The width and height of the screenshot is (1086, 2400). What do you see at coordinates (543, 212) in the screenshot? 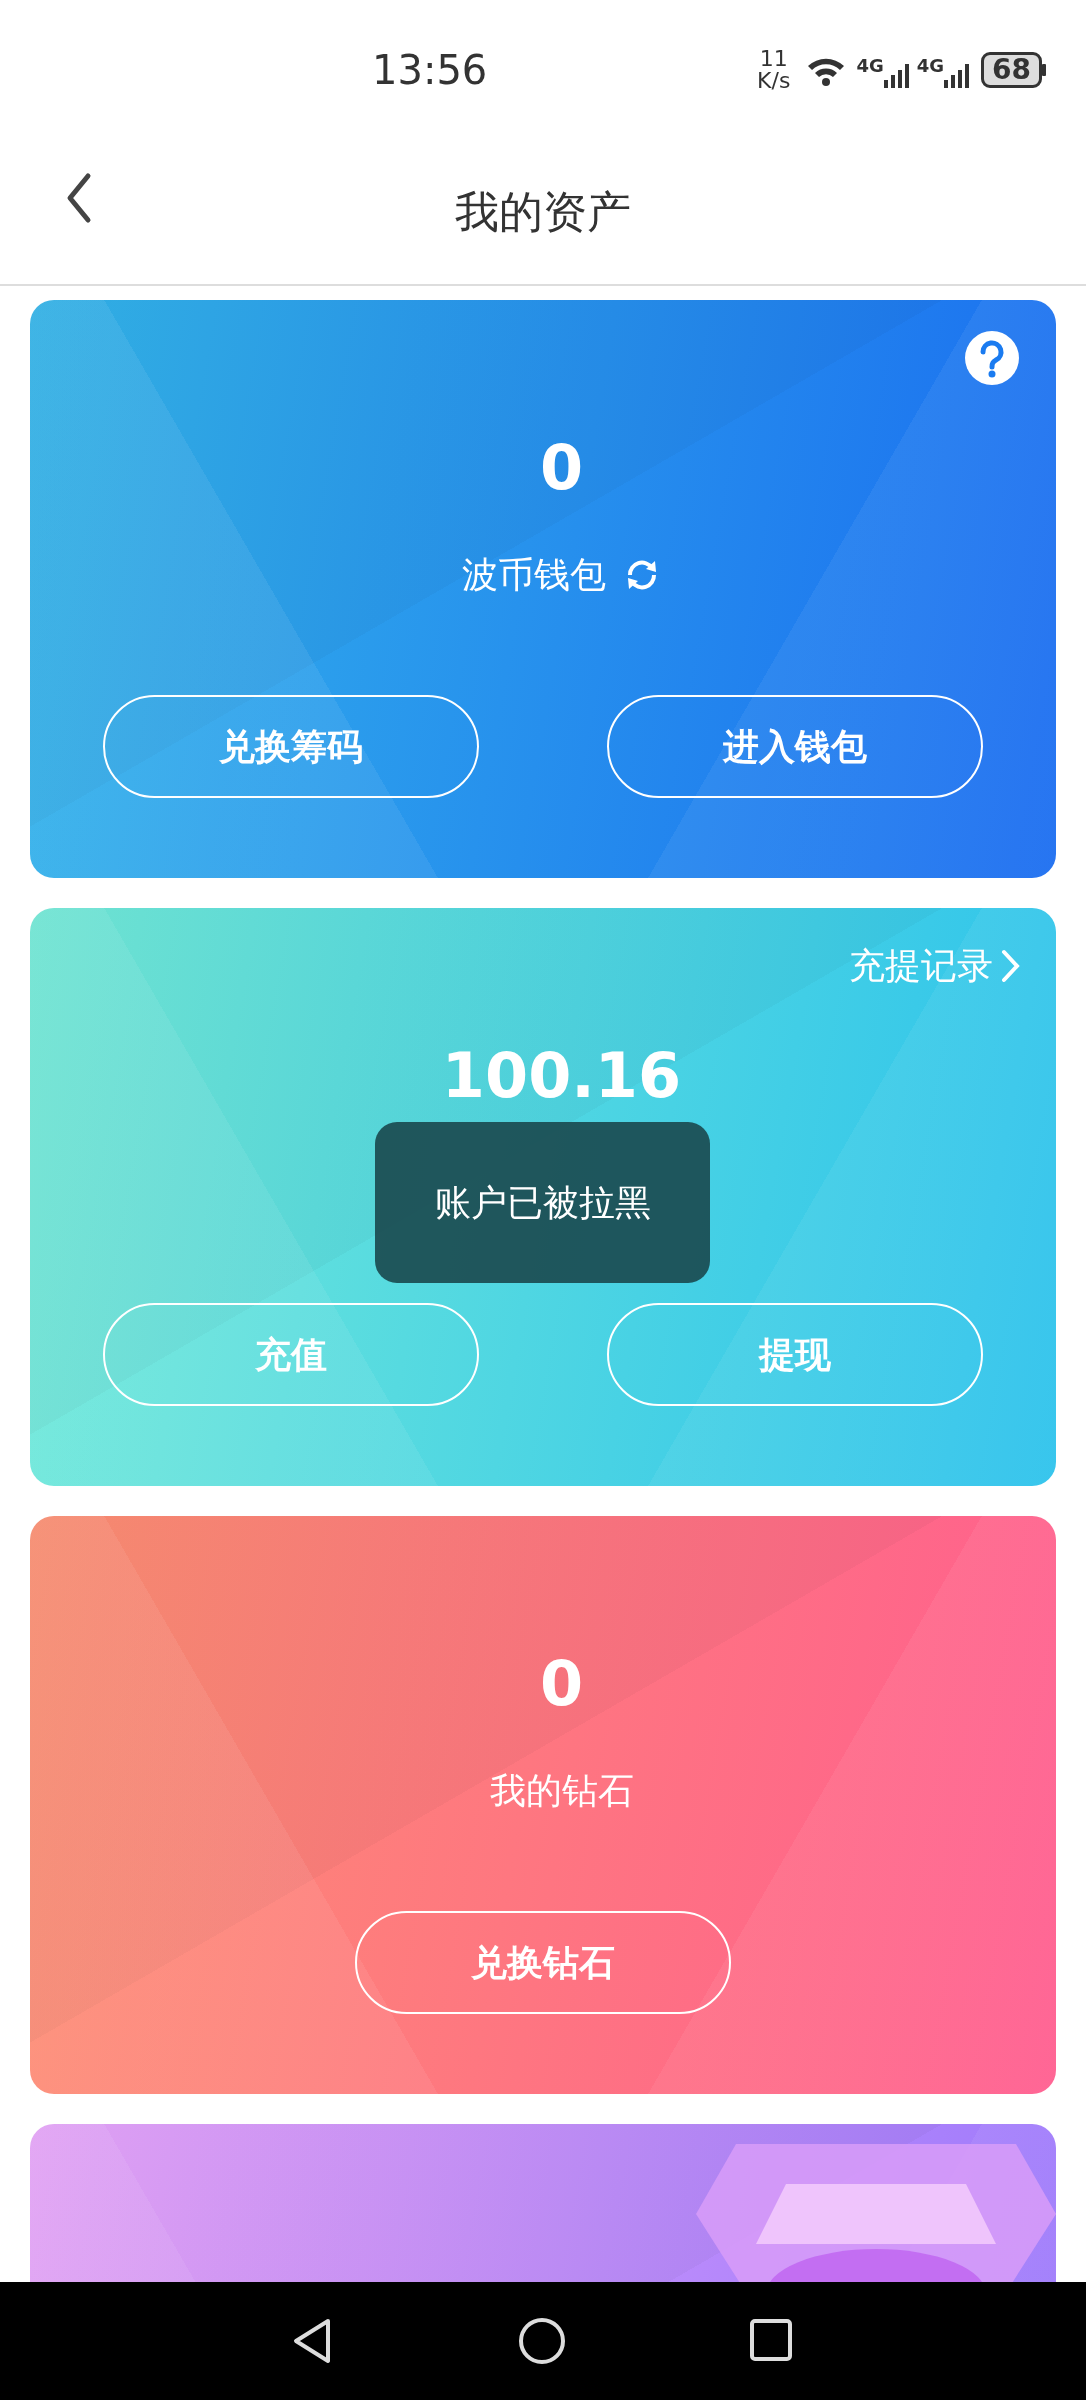
I see `page-title: 我的资产` at bounding box center [543, 212].